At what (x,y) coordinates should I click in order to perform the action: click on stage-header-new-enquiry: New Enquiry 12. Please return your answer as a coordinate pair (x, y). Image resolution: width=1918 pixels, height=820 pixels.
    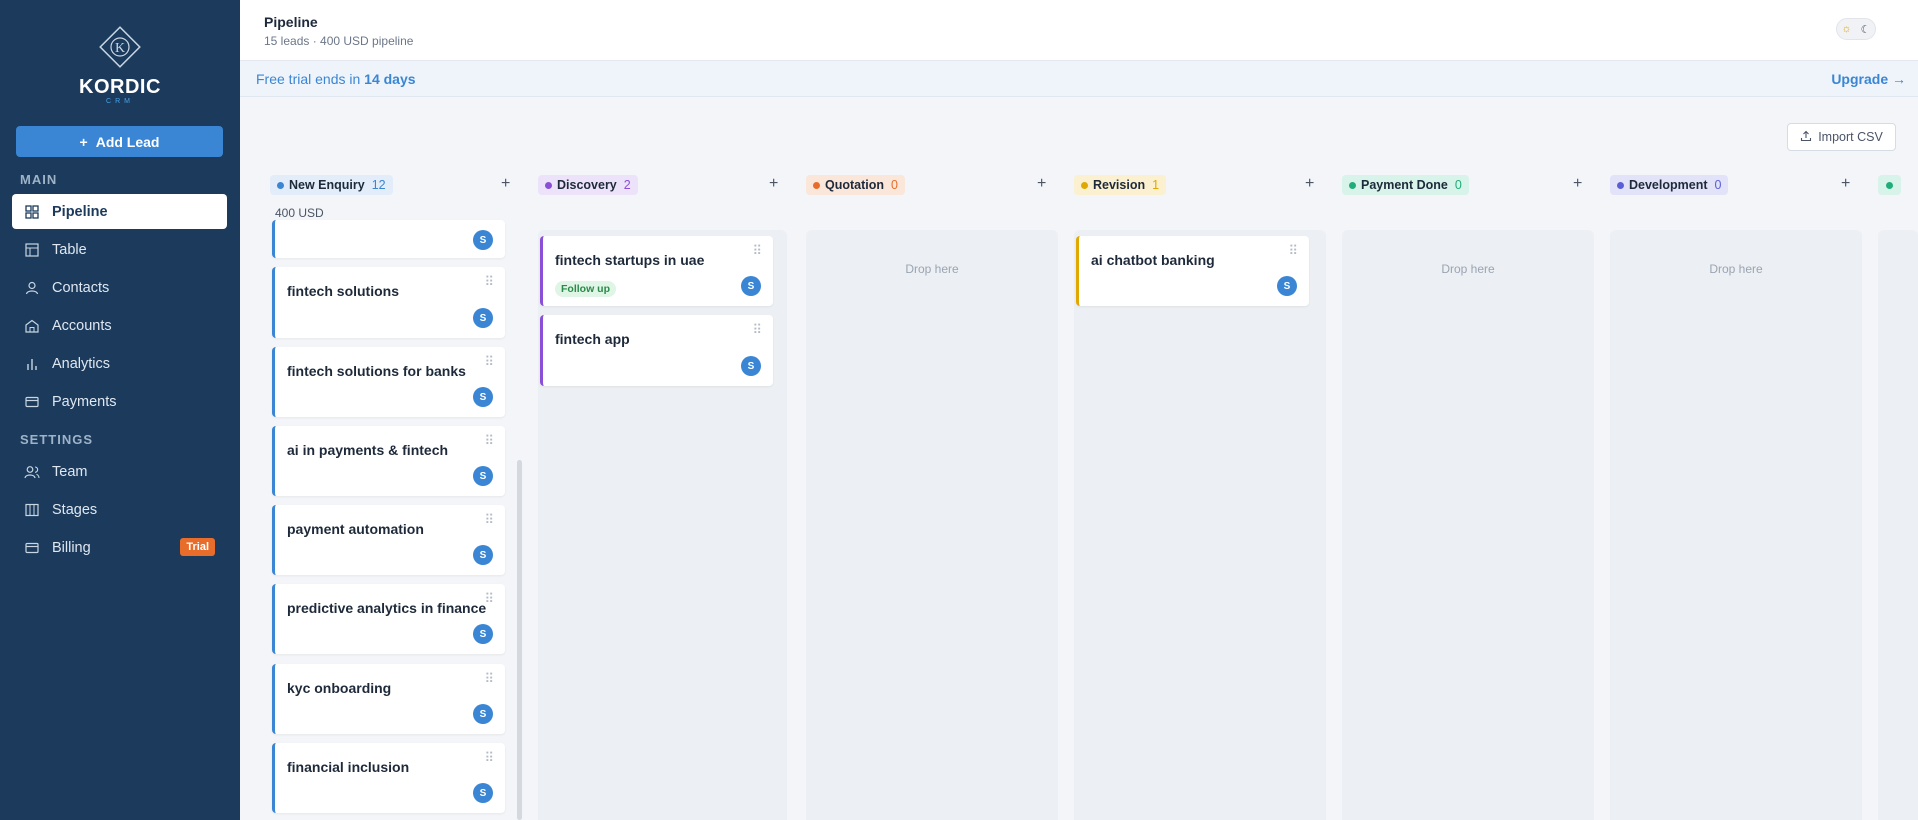
    Looking at the image, I should click on (331, 185).